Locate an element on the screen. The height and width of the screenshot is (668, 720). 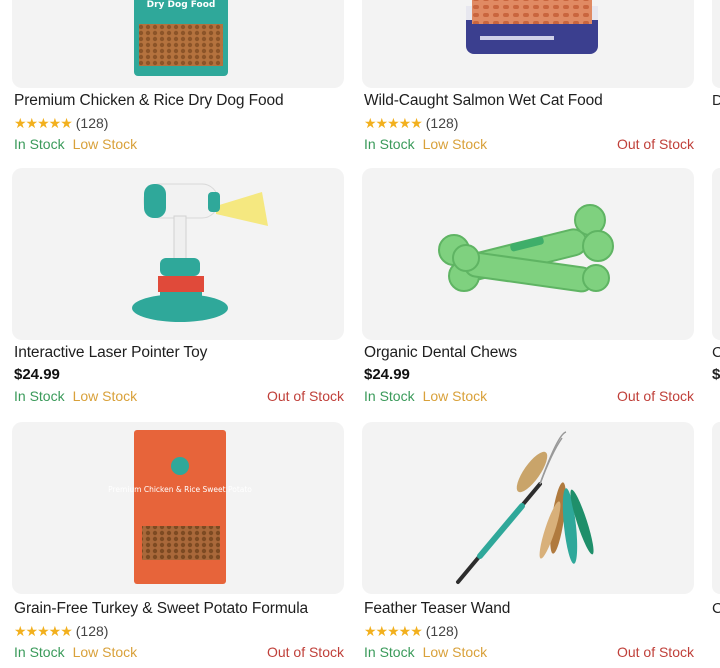
product-title: Wild-Caught Salmon Wet Cat Food is located at coordinates (483, 101).